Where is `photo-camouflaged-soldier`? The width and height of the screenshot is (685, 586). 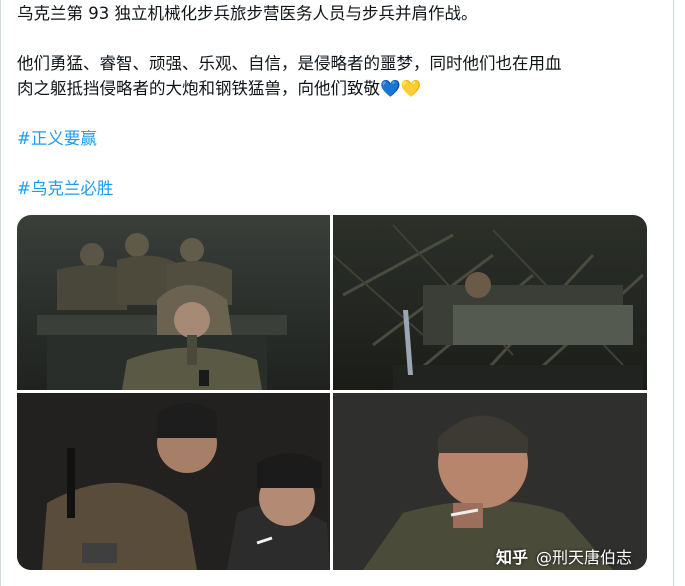
photo-camouflaged-soldier is located at coordinates (490, 302).